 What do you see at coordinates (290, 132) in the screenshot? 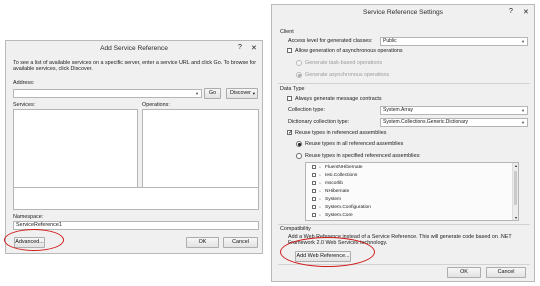
I see `reuse-types-checkbox` at bounding box center [290, 132].